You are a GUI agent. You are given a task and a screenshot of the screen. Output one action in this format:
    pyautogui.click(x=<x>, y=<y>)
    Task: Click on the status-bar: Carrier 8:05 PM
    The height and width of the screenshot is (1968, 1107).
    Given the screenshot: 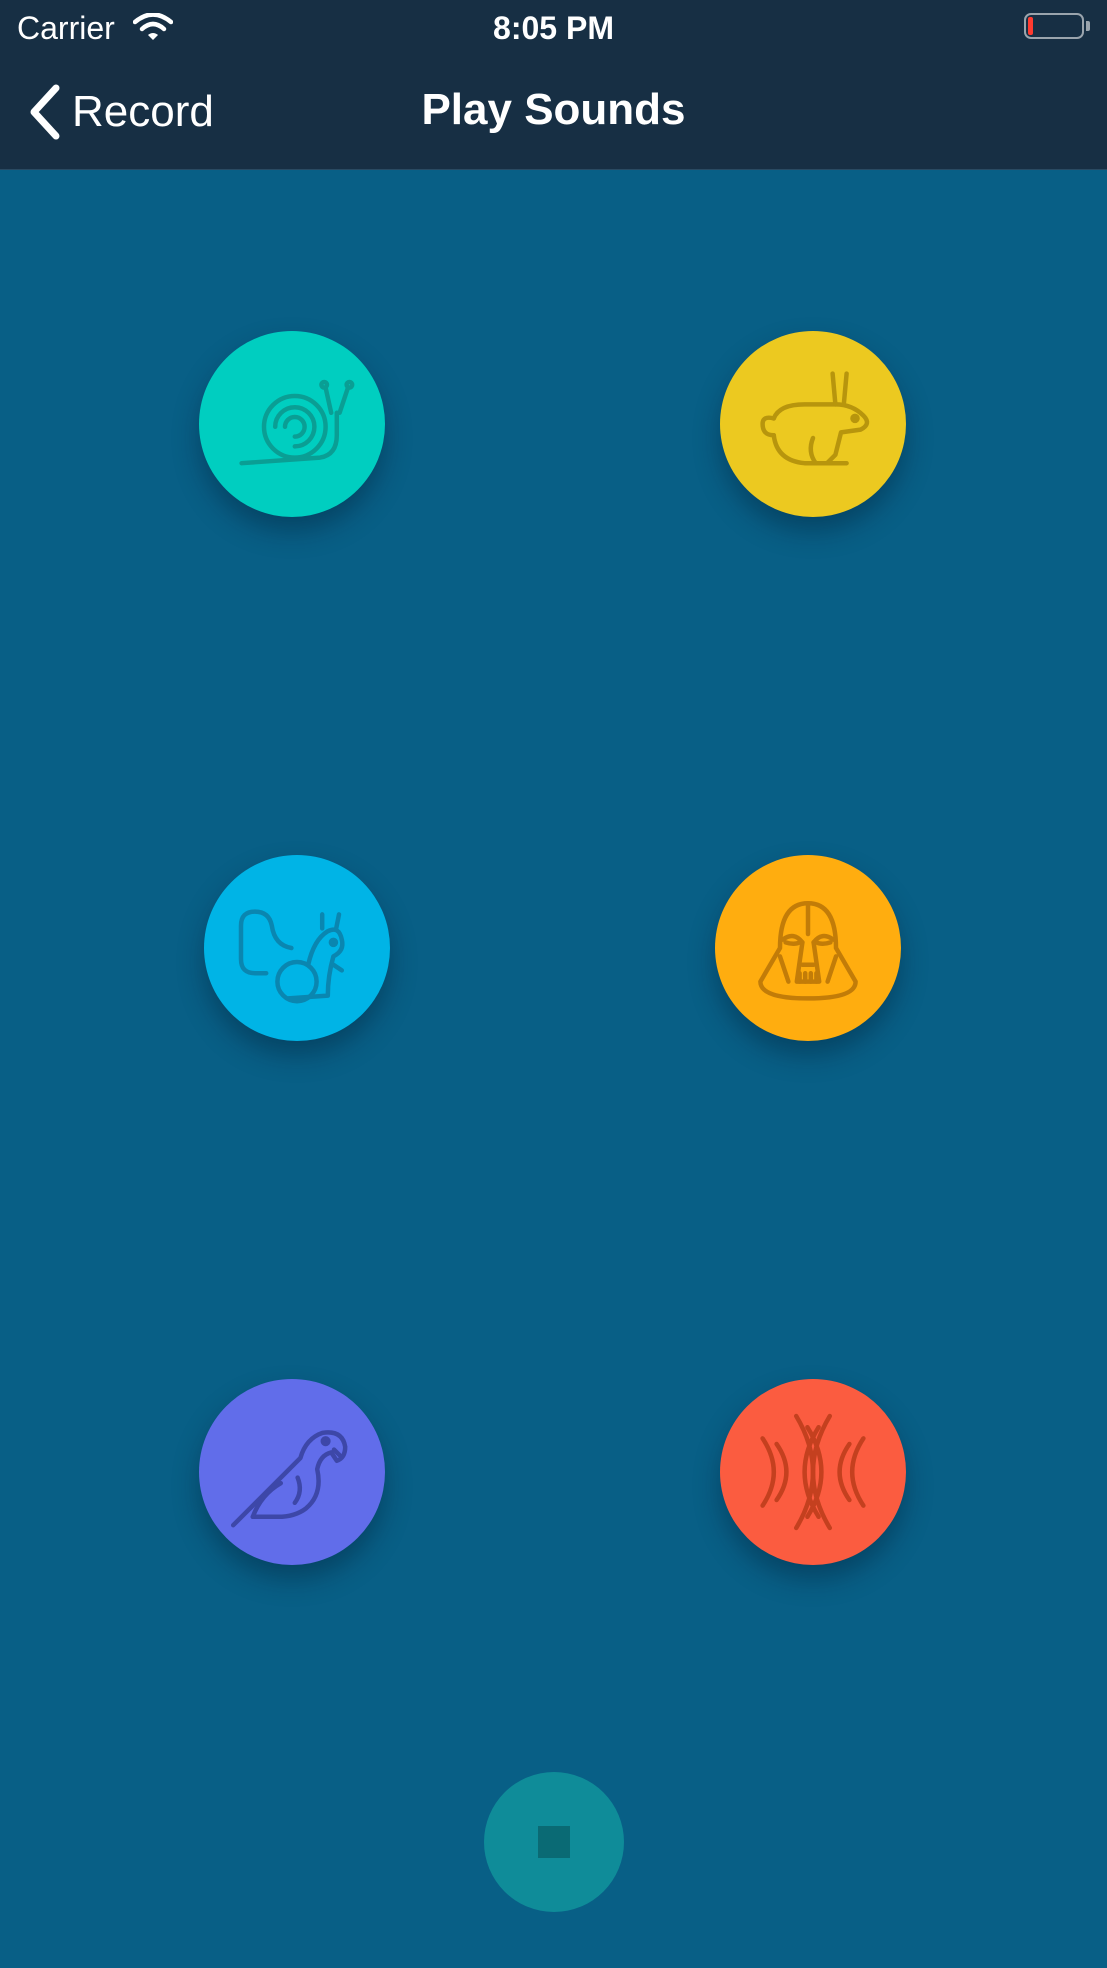 What is the action you would take?
    pyautogui.click(x=553, y=28)
    